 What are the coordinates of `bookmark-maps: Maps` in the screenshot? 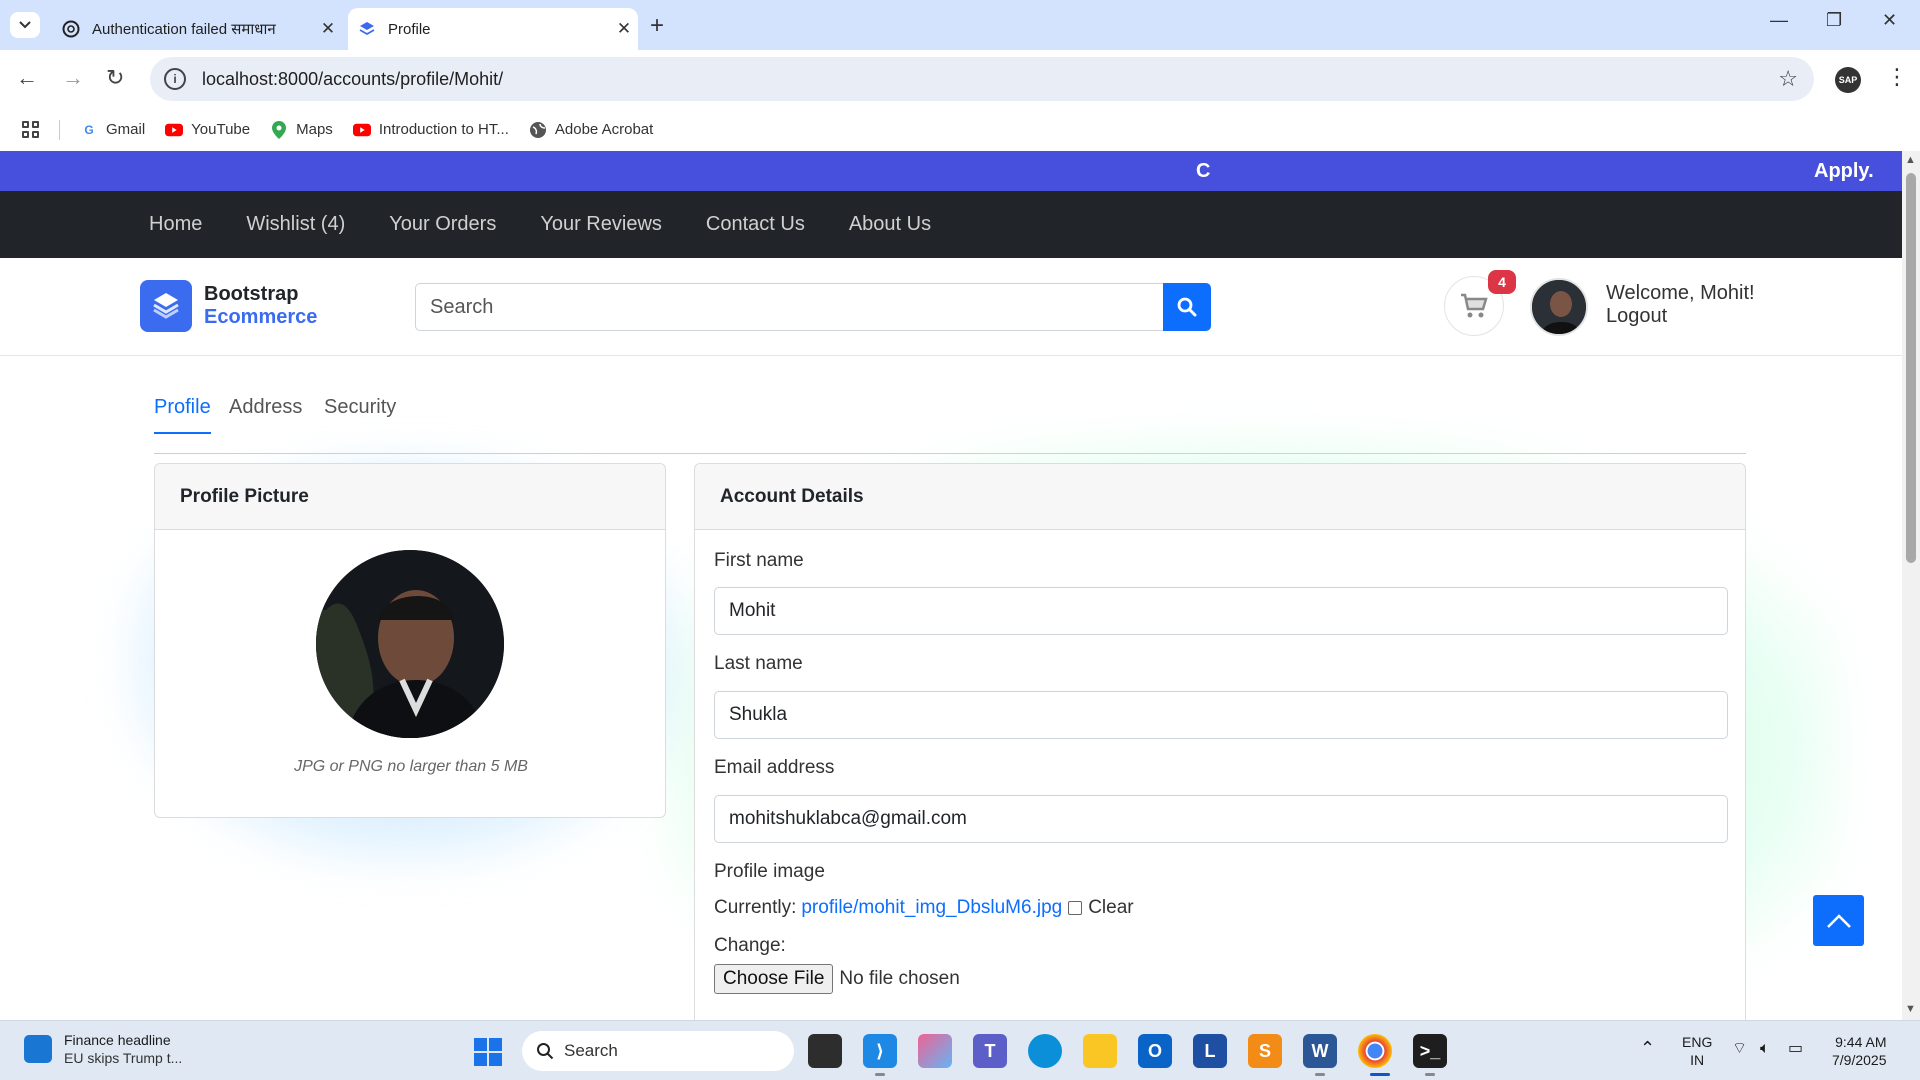 It's located at (301, 129).